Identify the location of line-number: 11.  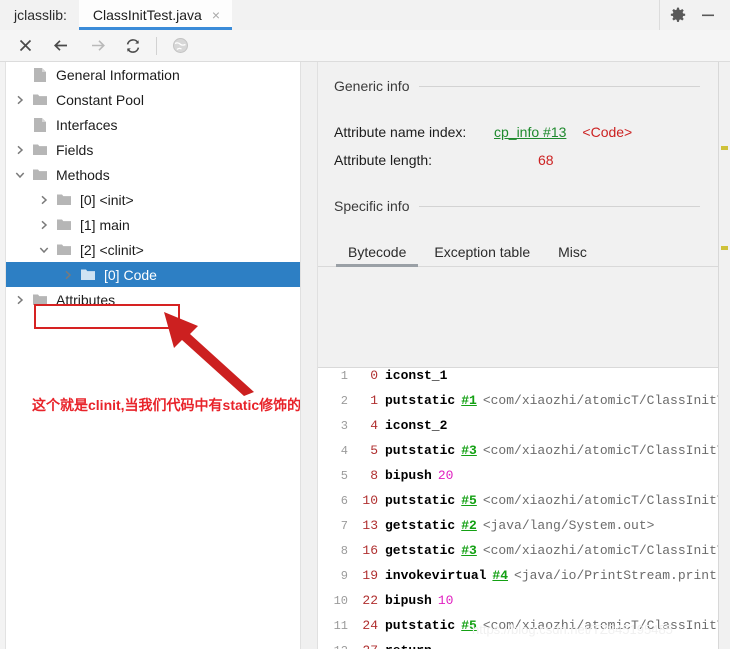
(340, 626).